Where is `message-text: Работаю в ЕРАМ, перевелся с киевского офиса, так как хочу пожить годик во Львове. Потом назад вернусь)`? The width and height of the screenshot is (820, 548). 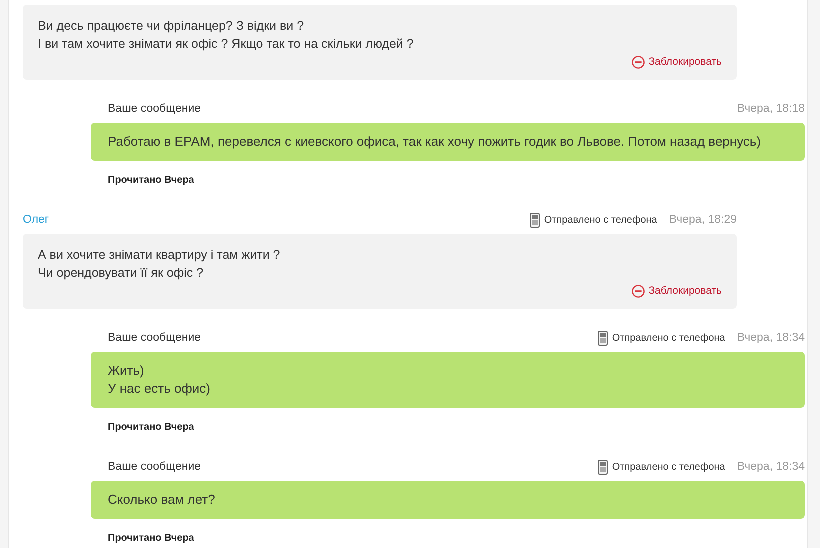
message-text: Работаю в ЕРАМ, перевелся с киевского офиса, так как хочу пожить годик во Львове. Потом назад вернусь) is located at coordinates (435, 141).